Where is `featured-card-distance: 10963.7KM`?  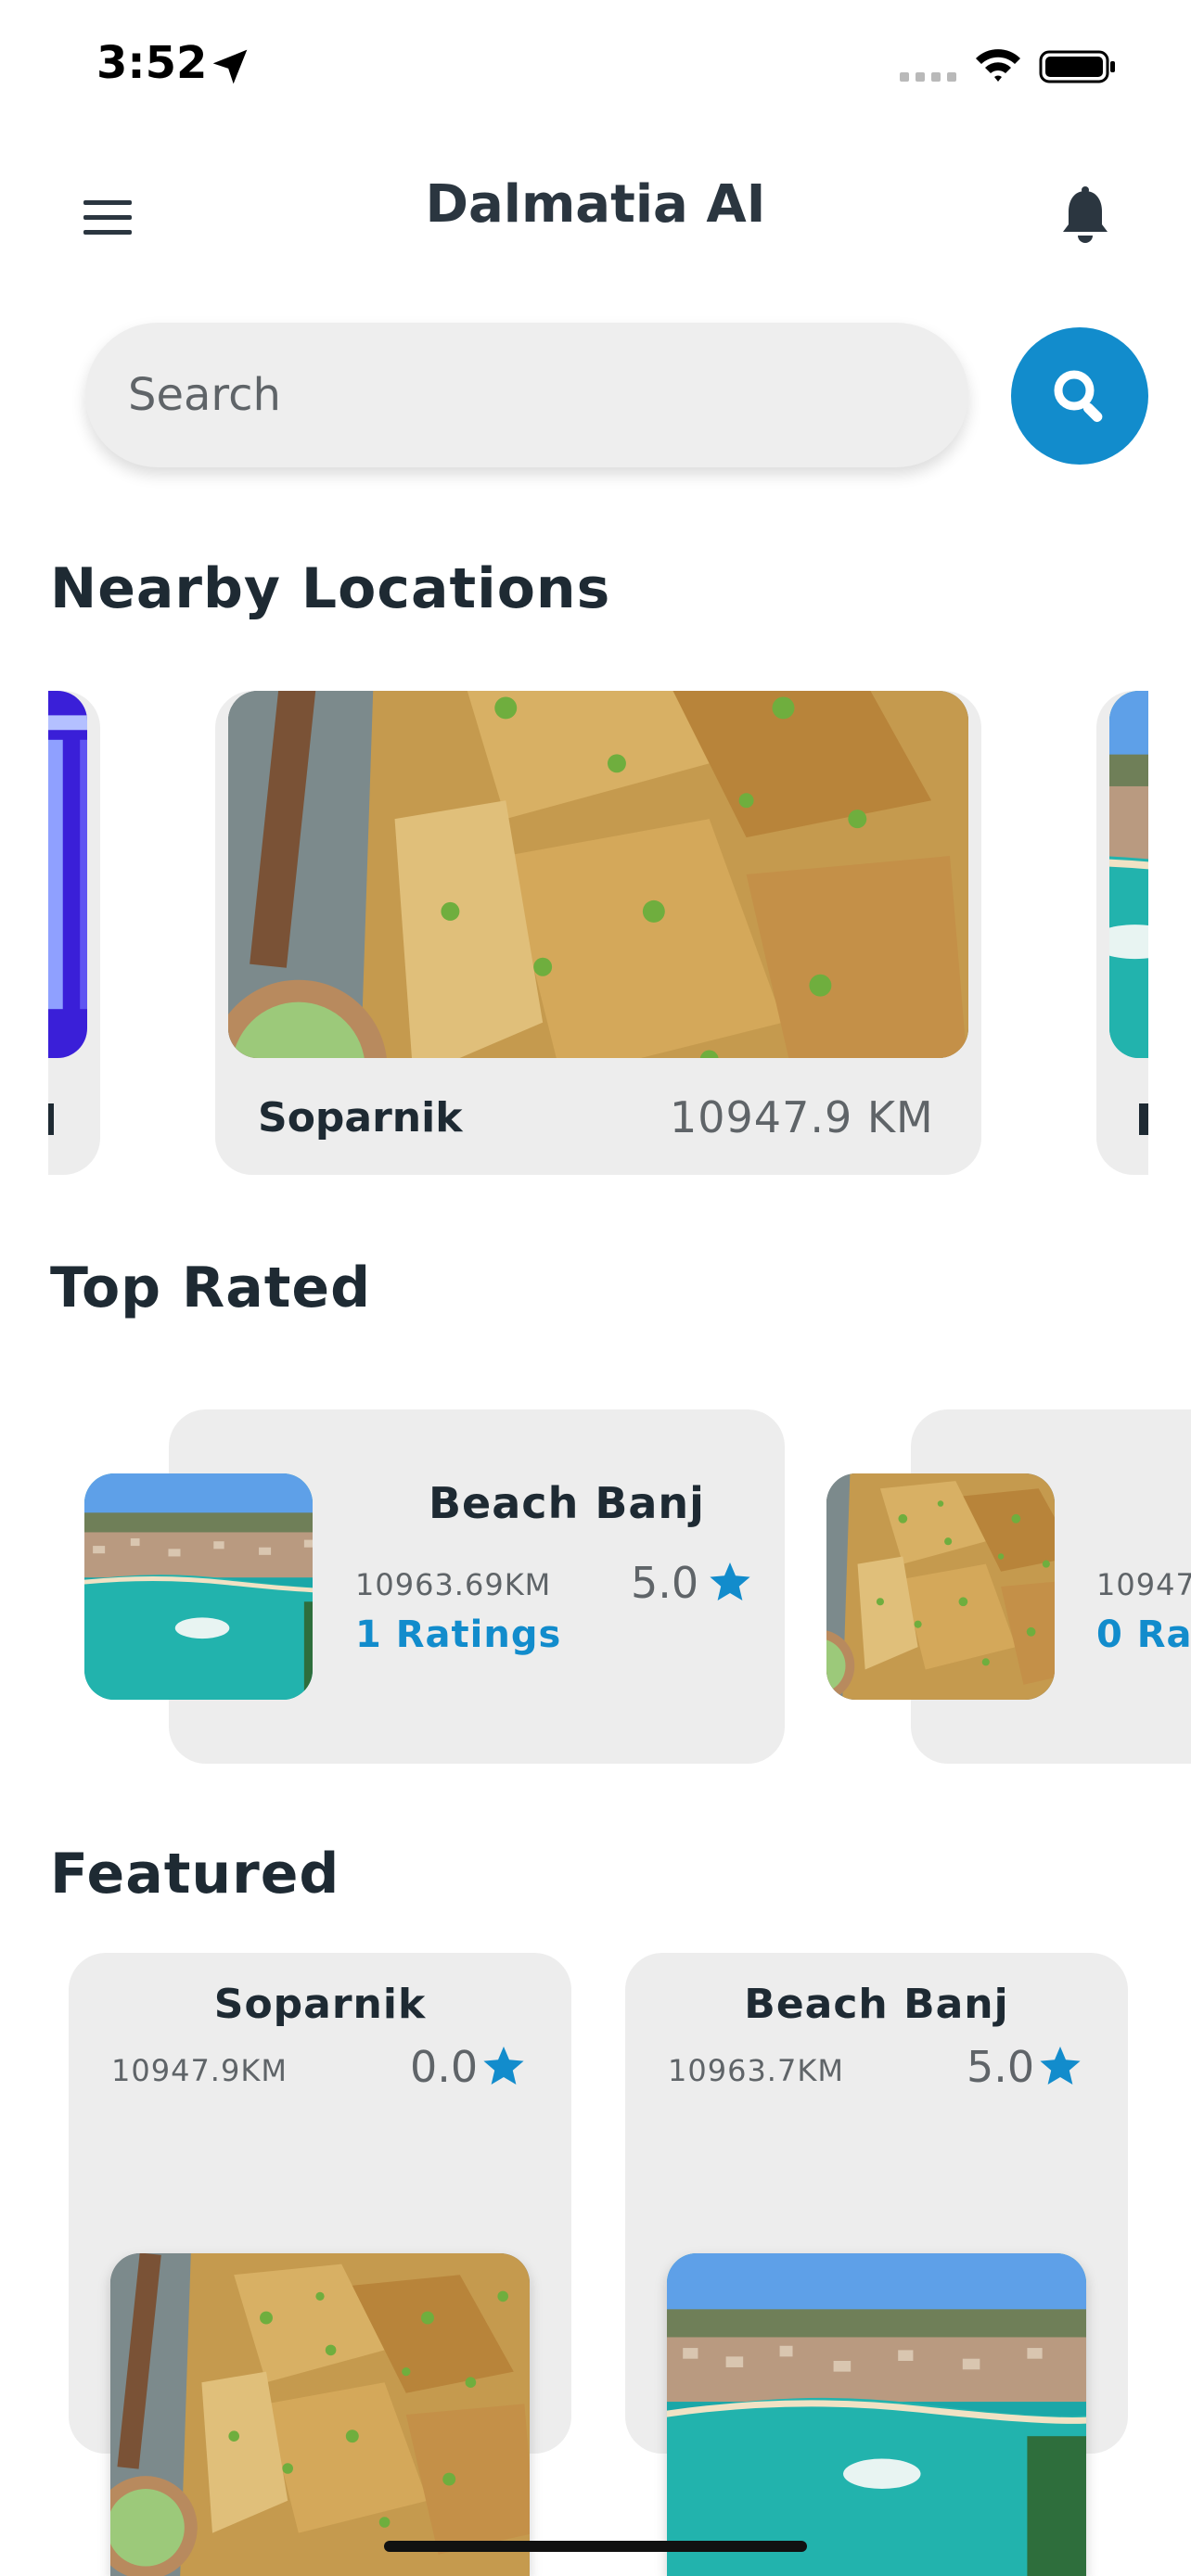 featured-card-distance: 10963.7KM is located at coordinates (756, 2071).